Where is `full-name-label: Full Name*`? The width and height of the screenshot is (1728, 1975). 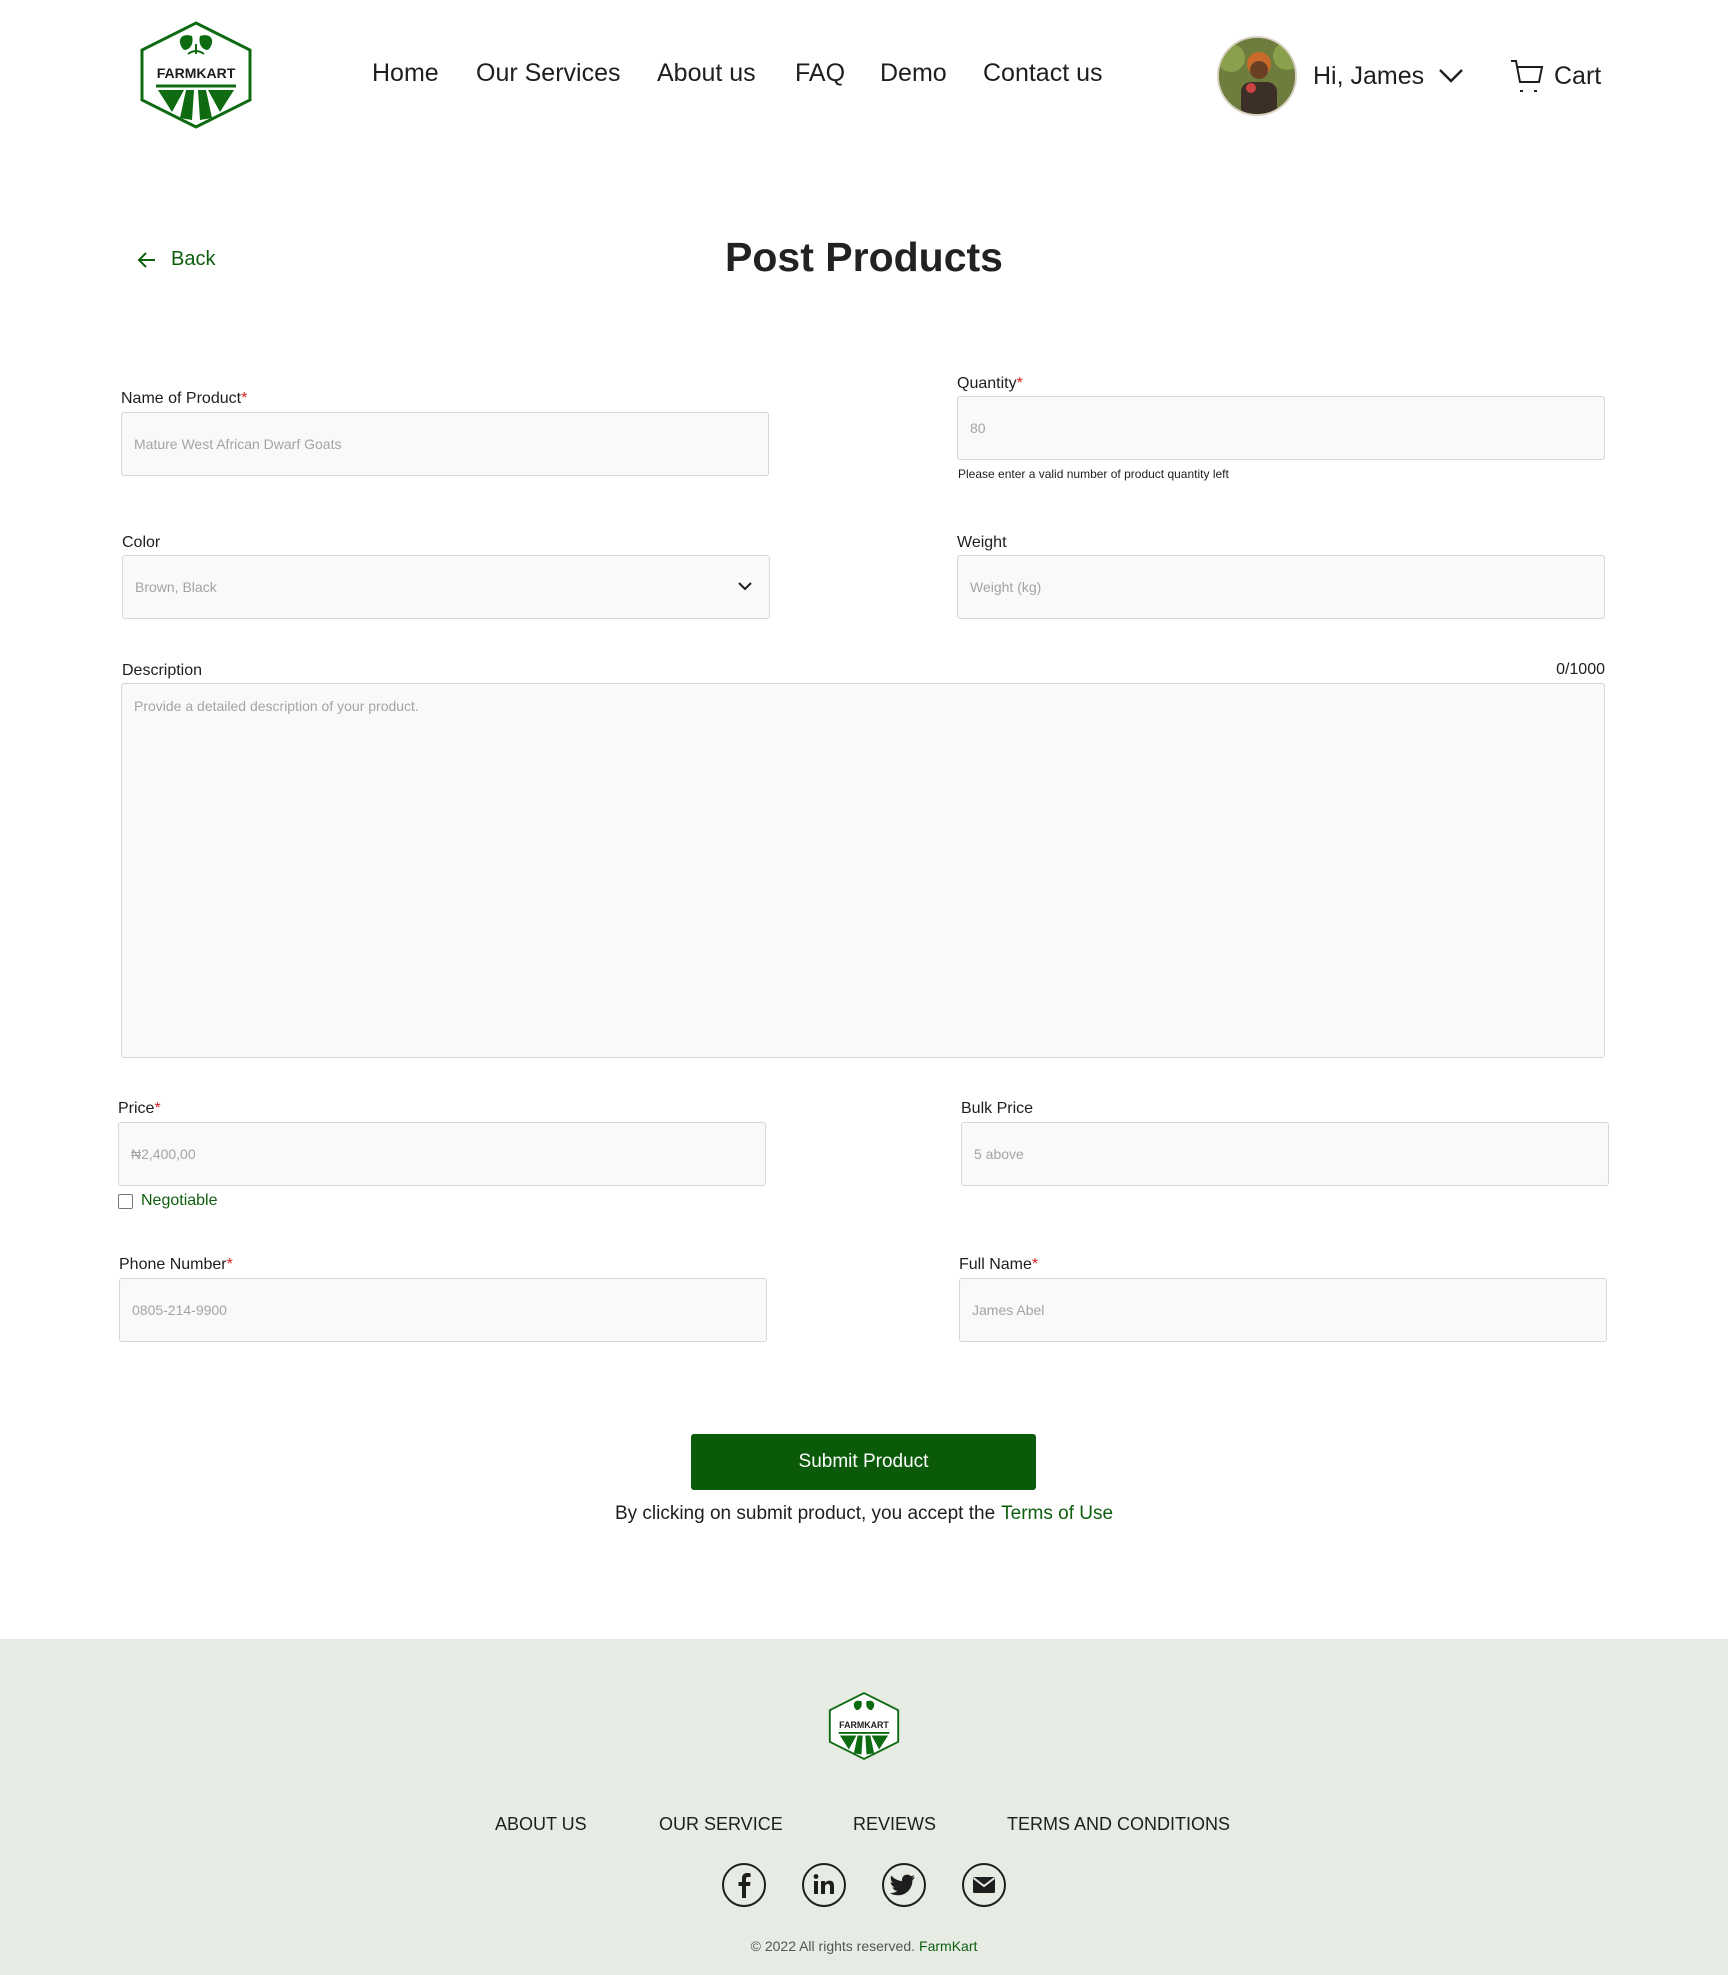
full-name-label: Full Name* is located at coordinates (998, 1265).